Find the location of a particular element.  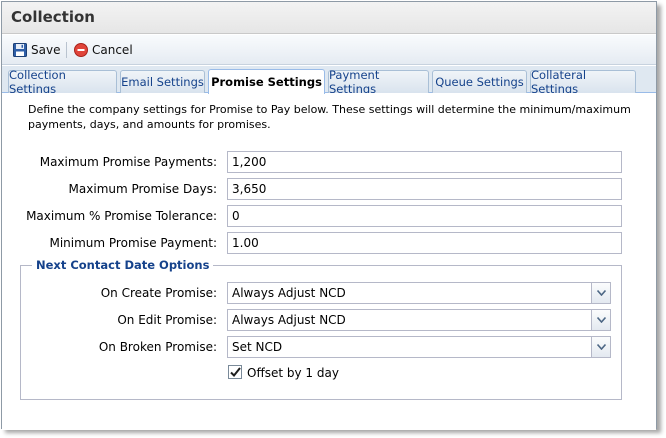

min-payment-label: Minimum Promise Payment: is located at coordinates (133, 243).